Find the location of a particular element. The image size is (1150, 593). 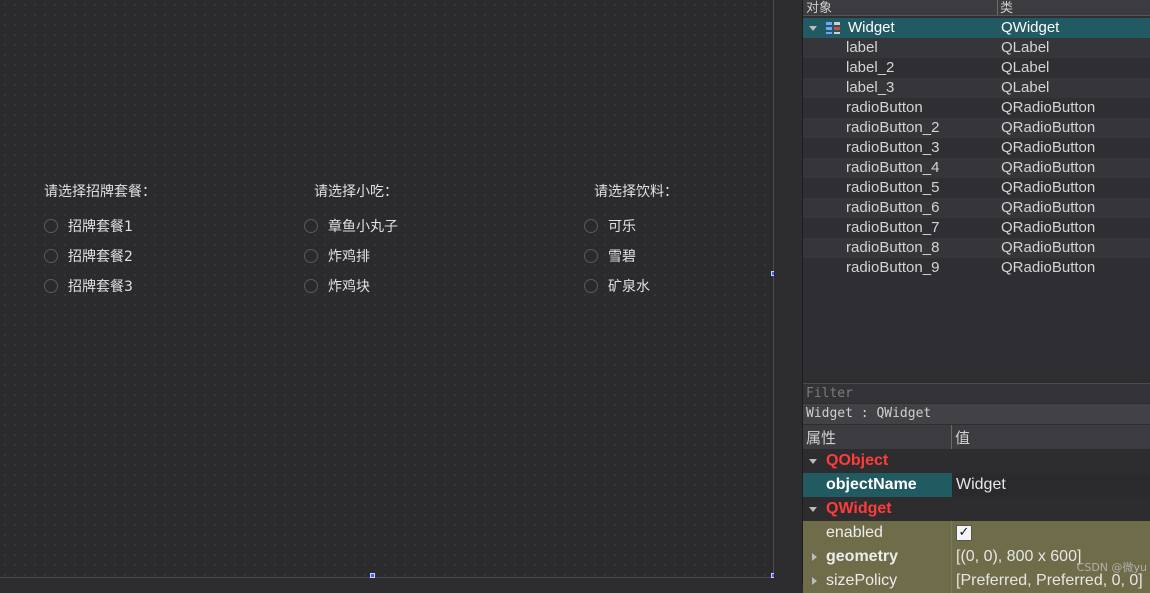

tree-row: label_3 QLabel is located at coordinates (976, 88).